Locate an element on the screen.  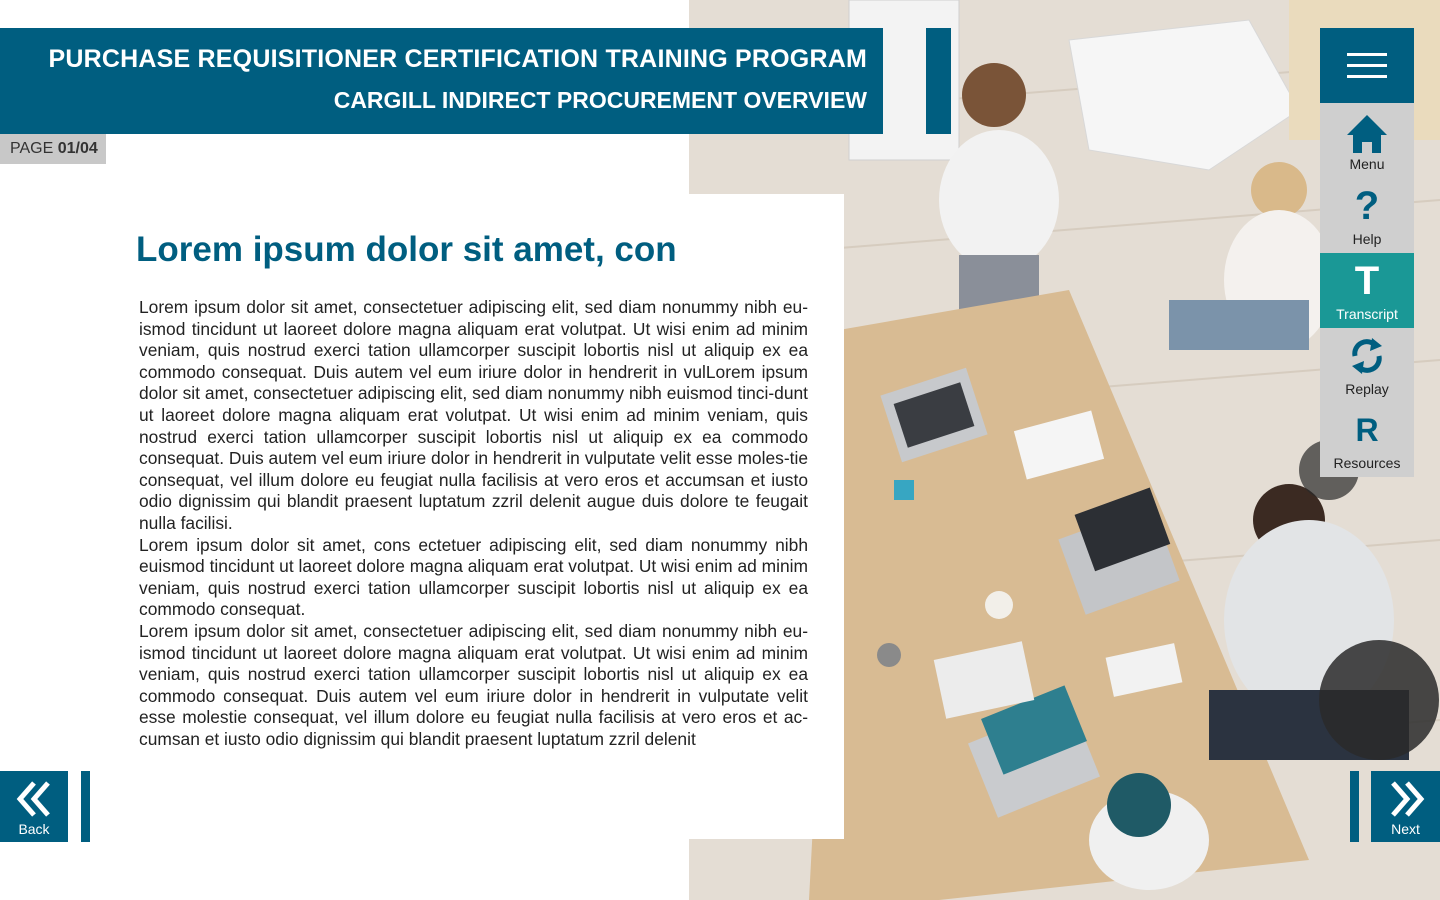
page-number: 01/04 is located at coordinates (77, 148).